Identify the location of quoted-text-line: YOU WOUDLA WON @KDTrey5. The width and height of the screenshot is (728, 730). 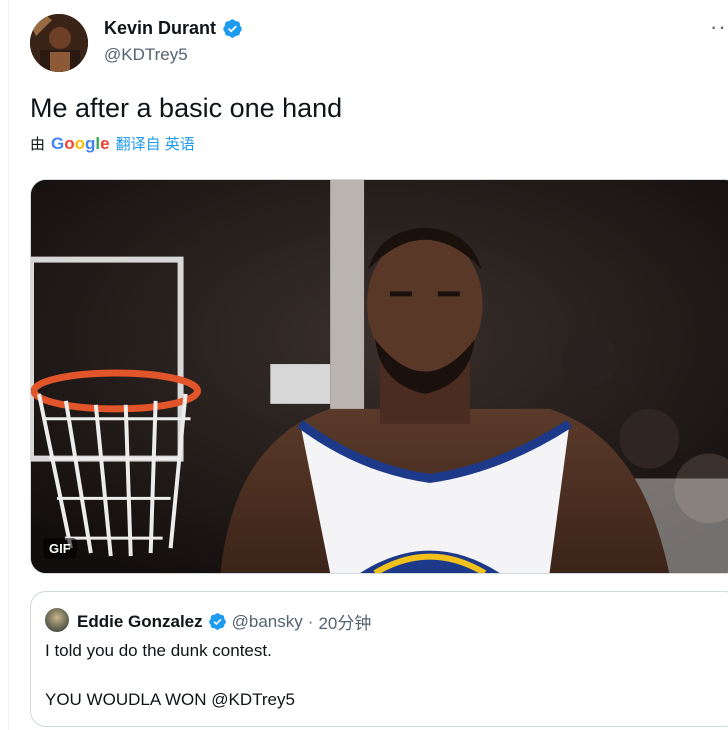
(170, 699).